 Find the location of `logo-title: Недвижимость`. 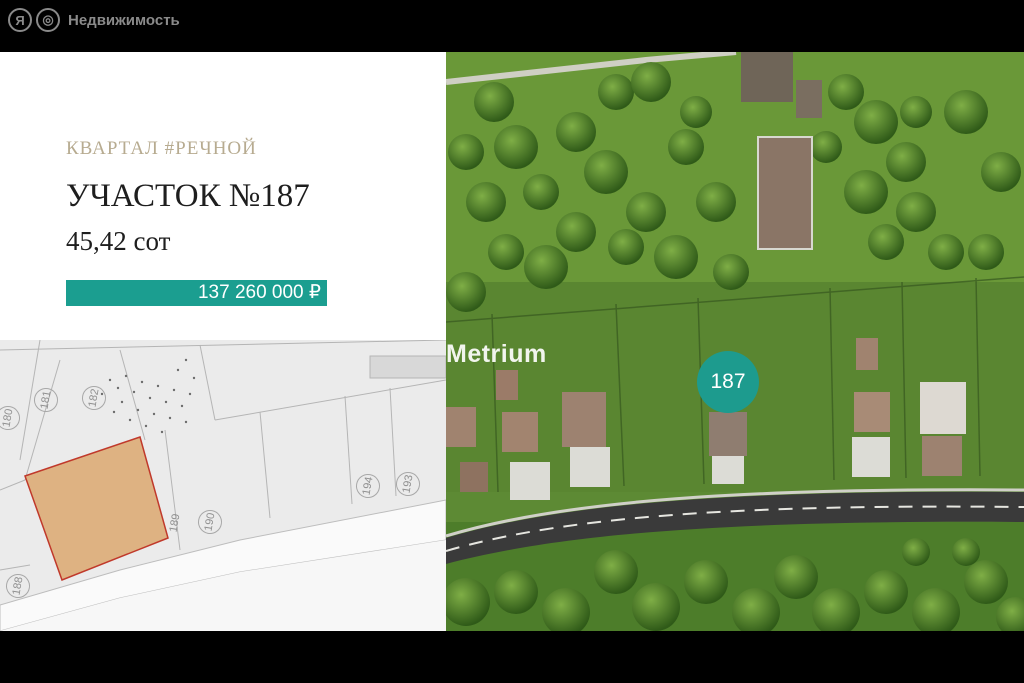

logo-title: Недвижимость is located at coordinates (124, 20).